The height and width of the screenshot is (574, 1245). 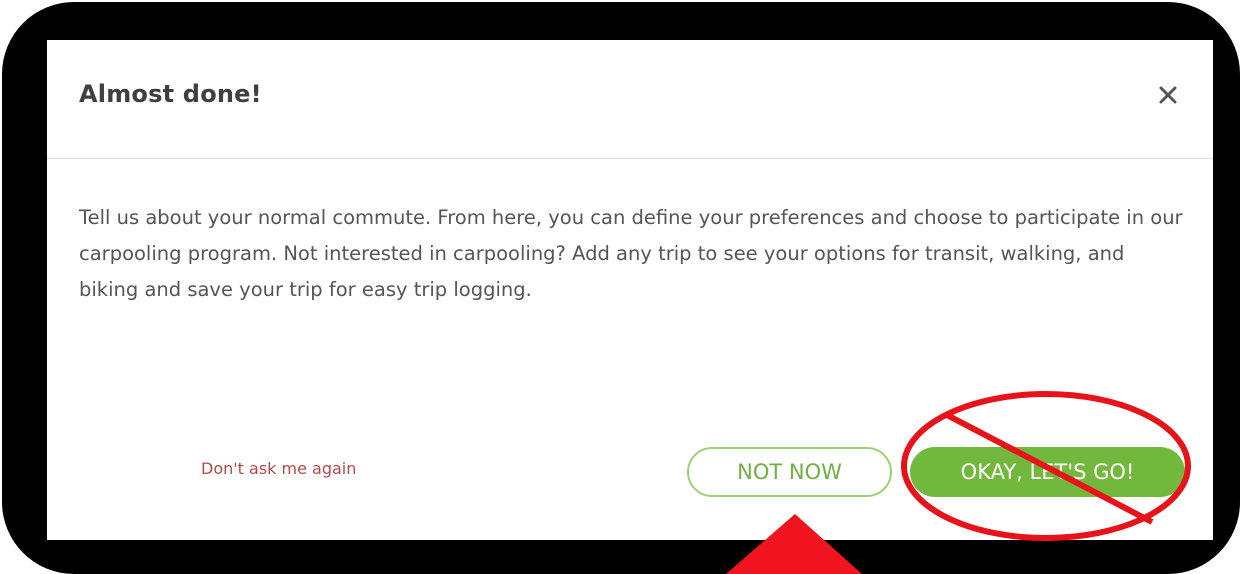 I want to click on close-button, so click(x=1168, y=95).